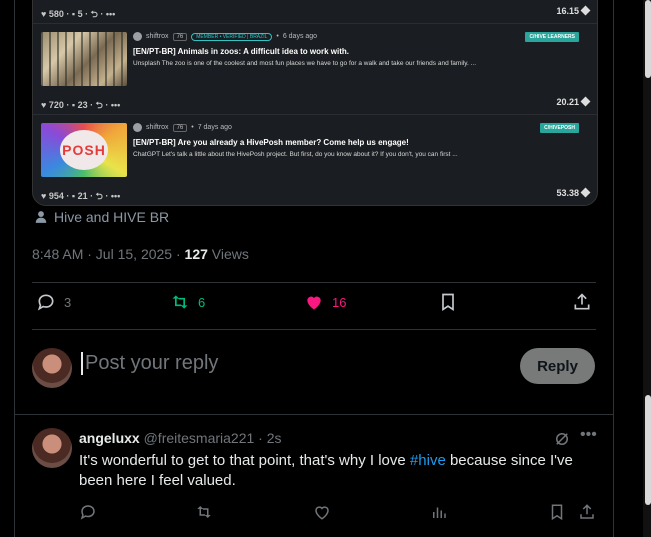 The width and height of the screenshot is (651, 537). I want to click on reply-button: Reply, so click(557, 366).